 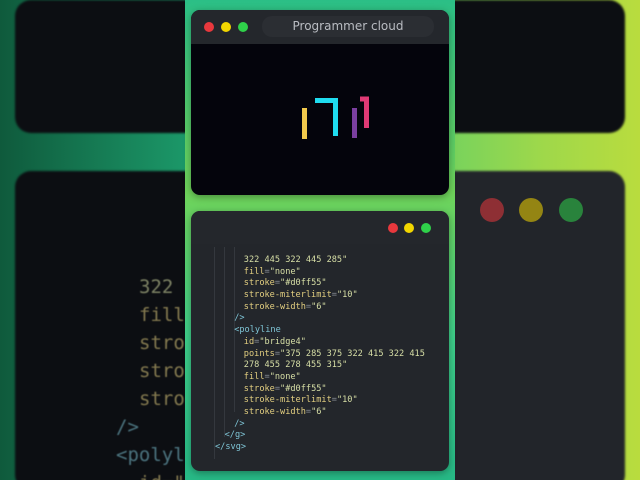 What do you see at coordinates (320, 436) in the screenshot?
I see `code-line: </g>` at bounding box center [320, 436].